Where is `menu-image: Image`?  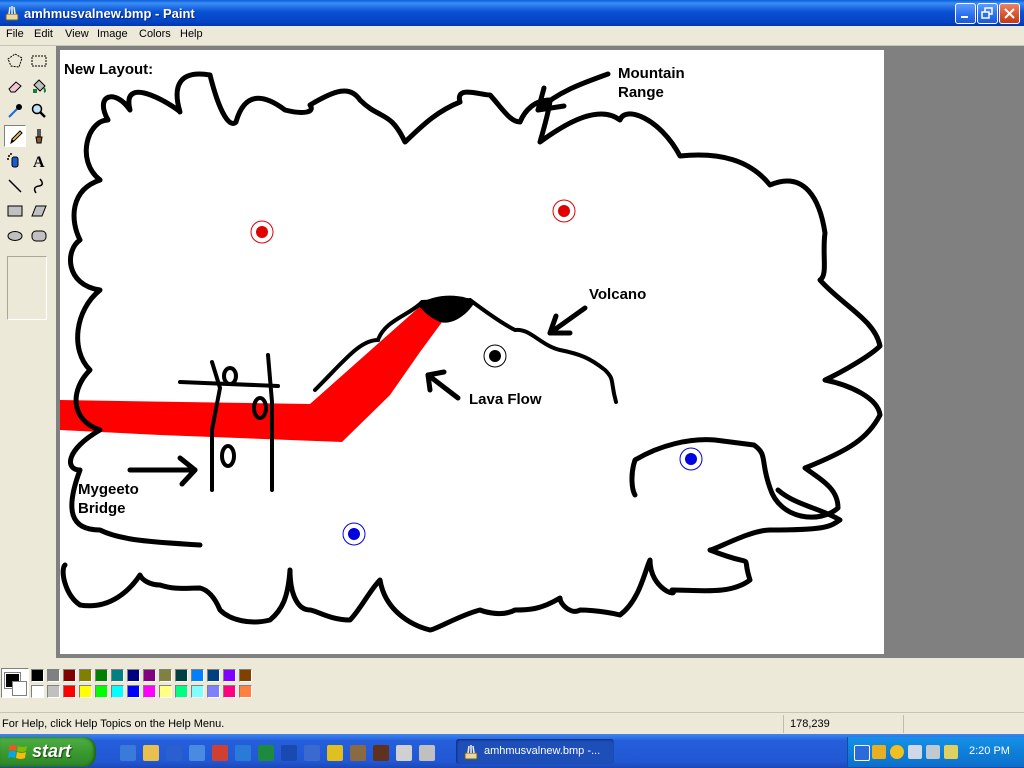 menu-image: Image is located at coordinates (112, 34).